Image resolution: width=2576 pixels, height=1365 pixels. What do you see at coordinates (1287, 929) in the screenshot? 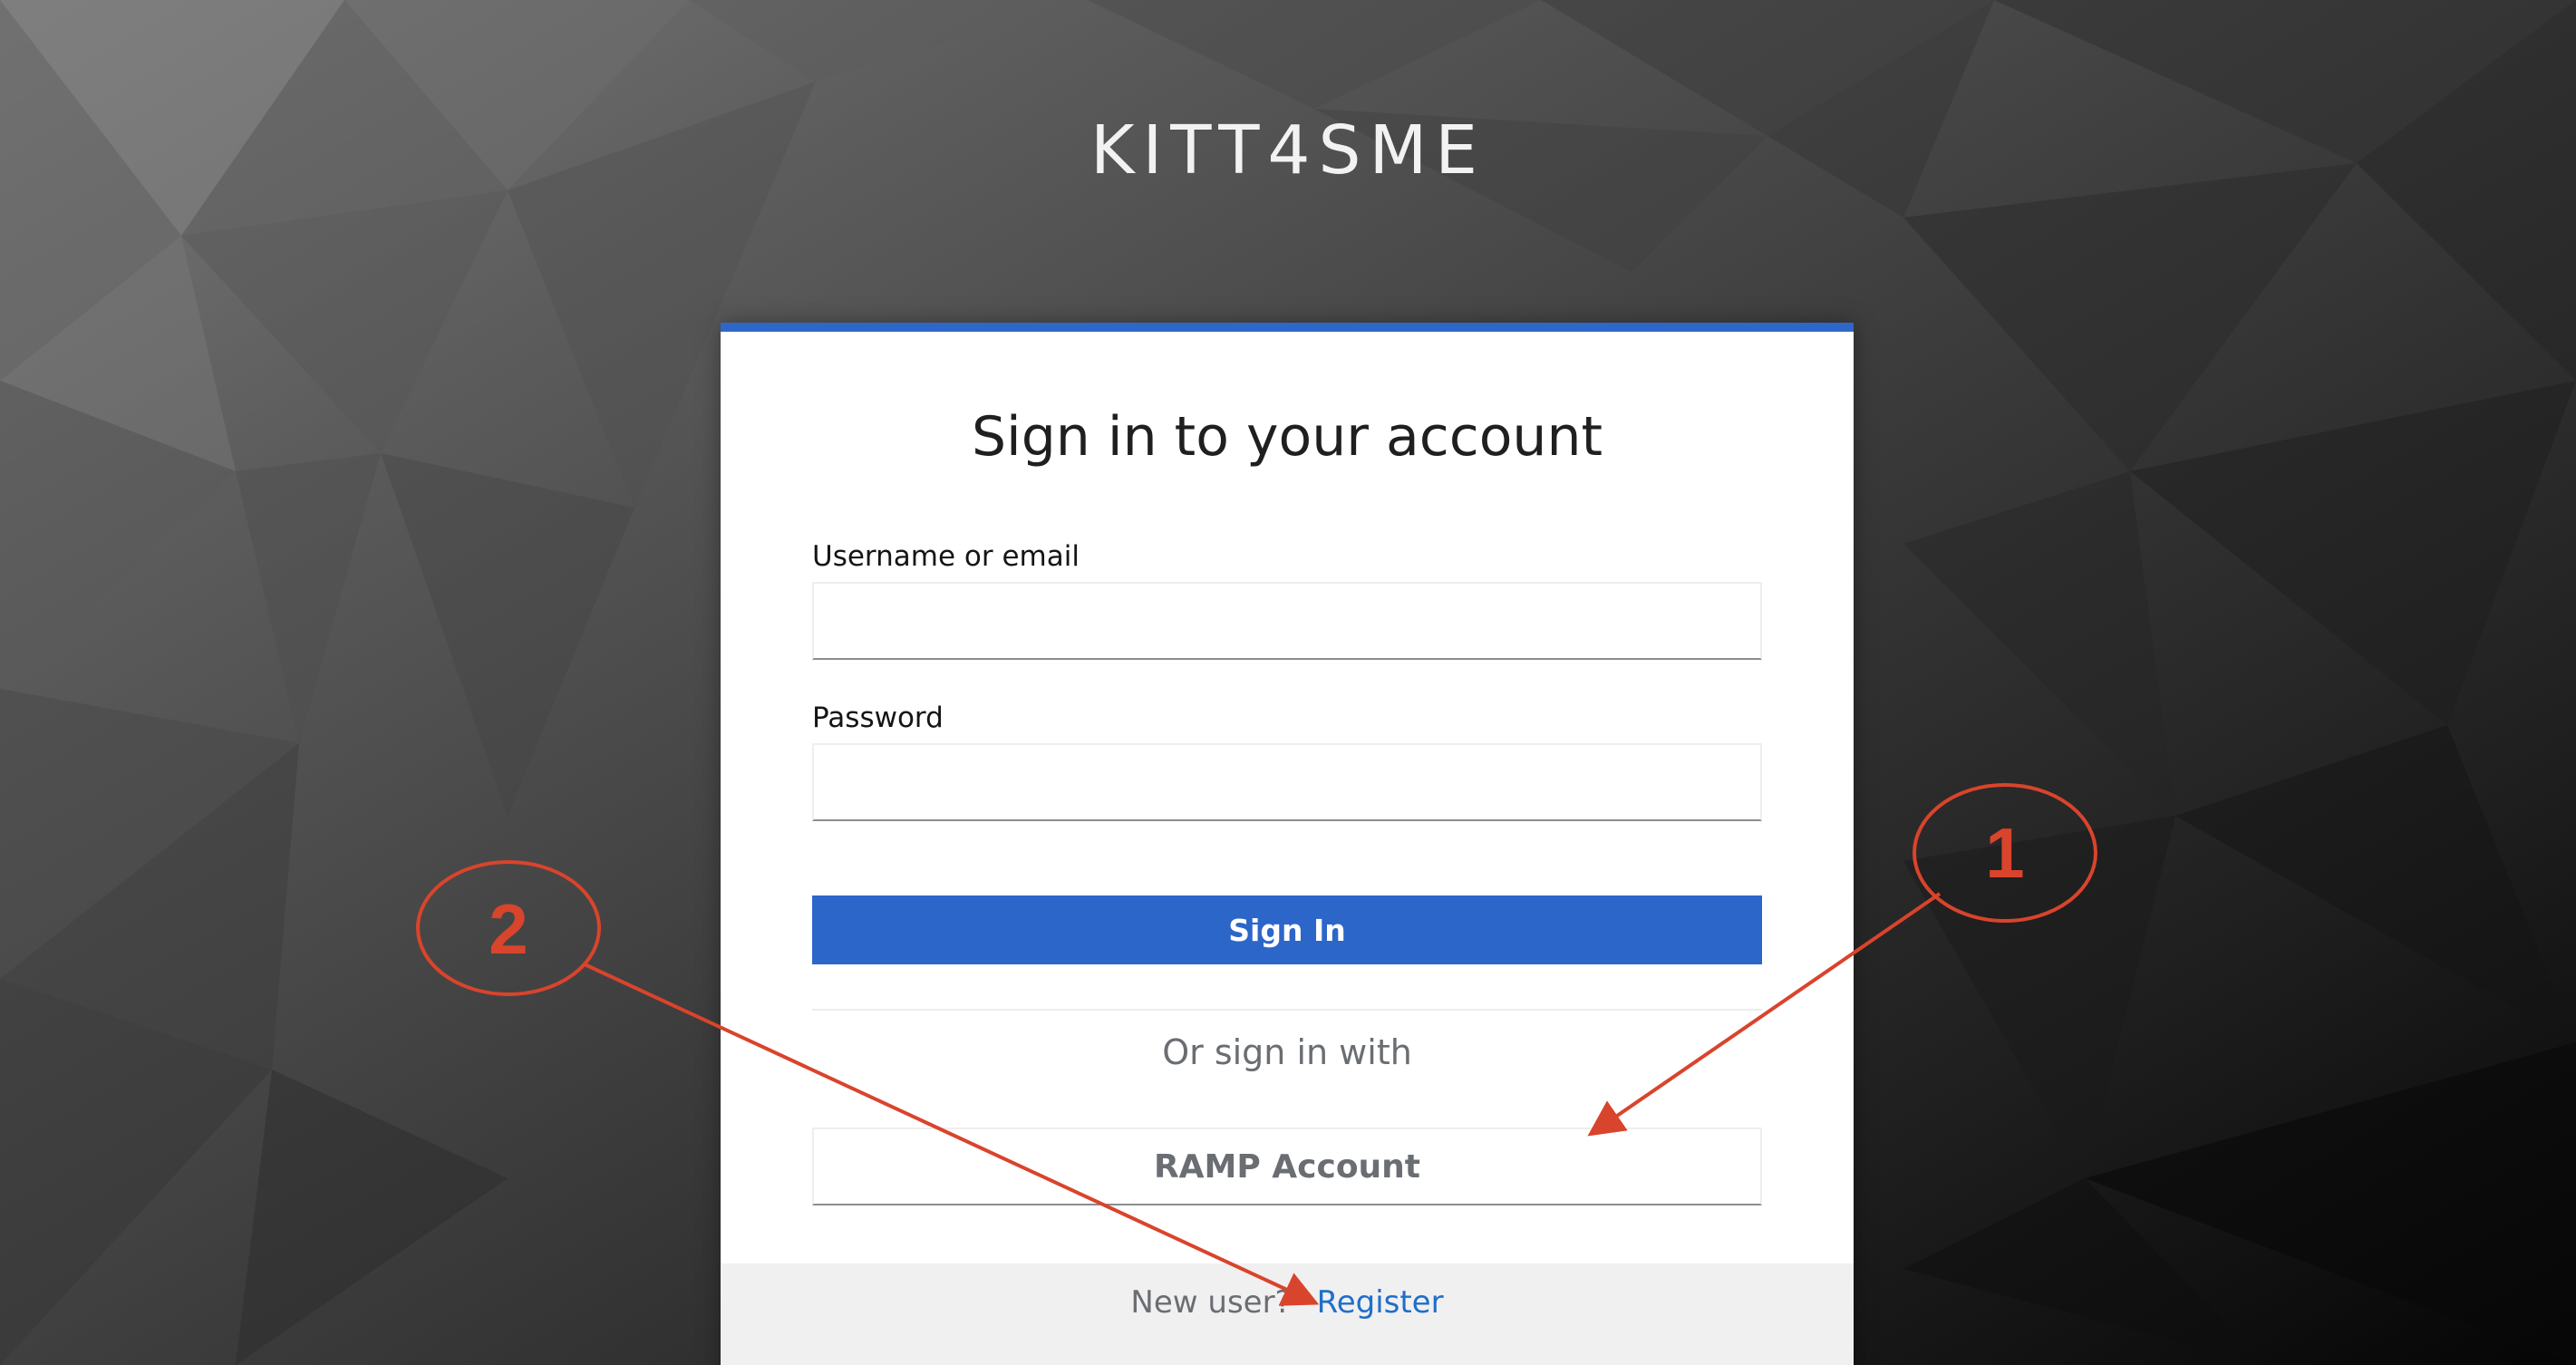
I see `sign-in-button: Sign In` at bounding box center [1287, 929].